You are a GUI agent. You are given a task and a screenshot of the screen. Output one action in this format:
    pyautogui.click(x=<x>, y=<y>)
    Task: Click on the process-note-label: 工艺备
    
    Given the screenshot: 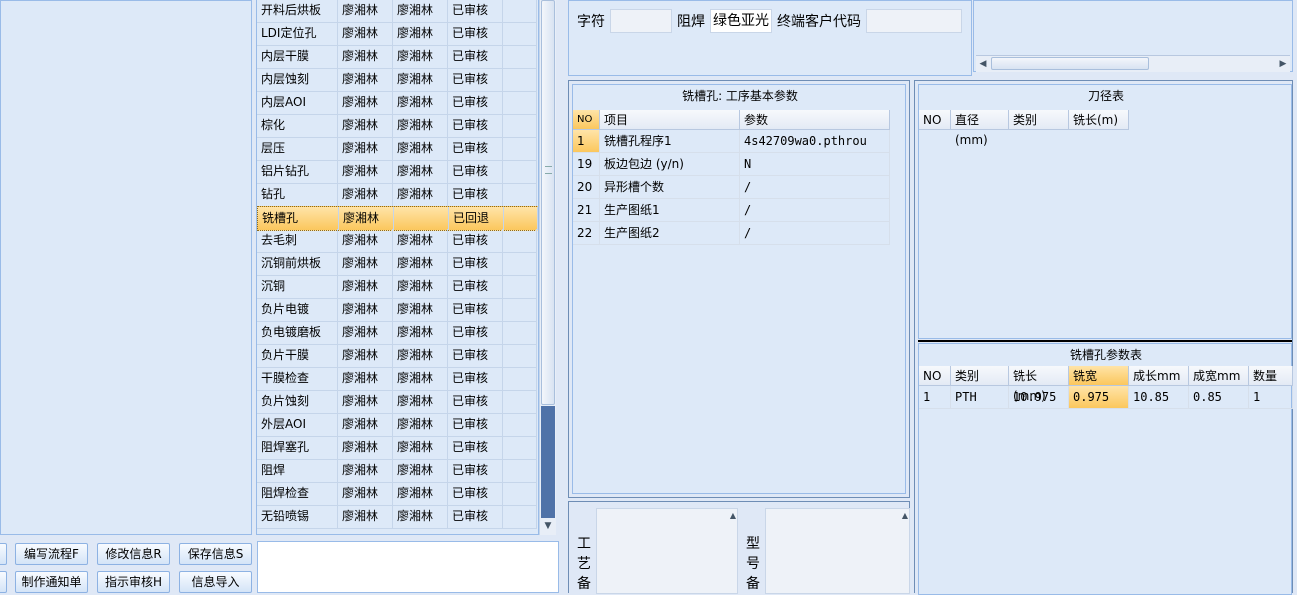 What is the action you would take?
    pyautogui.click(x=584, y=564)
    